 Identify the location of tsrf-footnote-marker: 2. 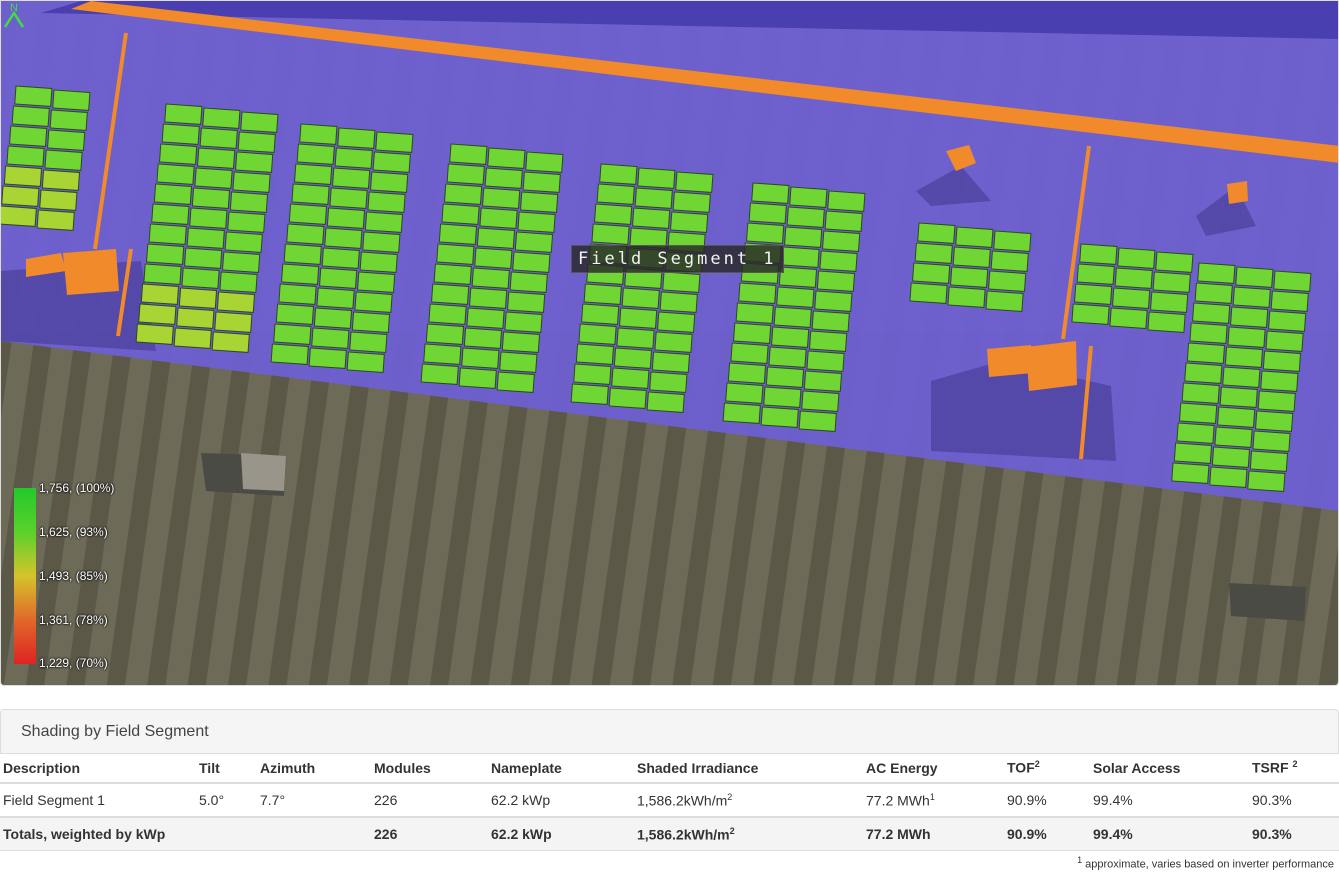
(1295, 764).